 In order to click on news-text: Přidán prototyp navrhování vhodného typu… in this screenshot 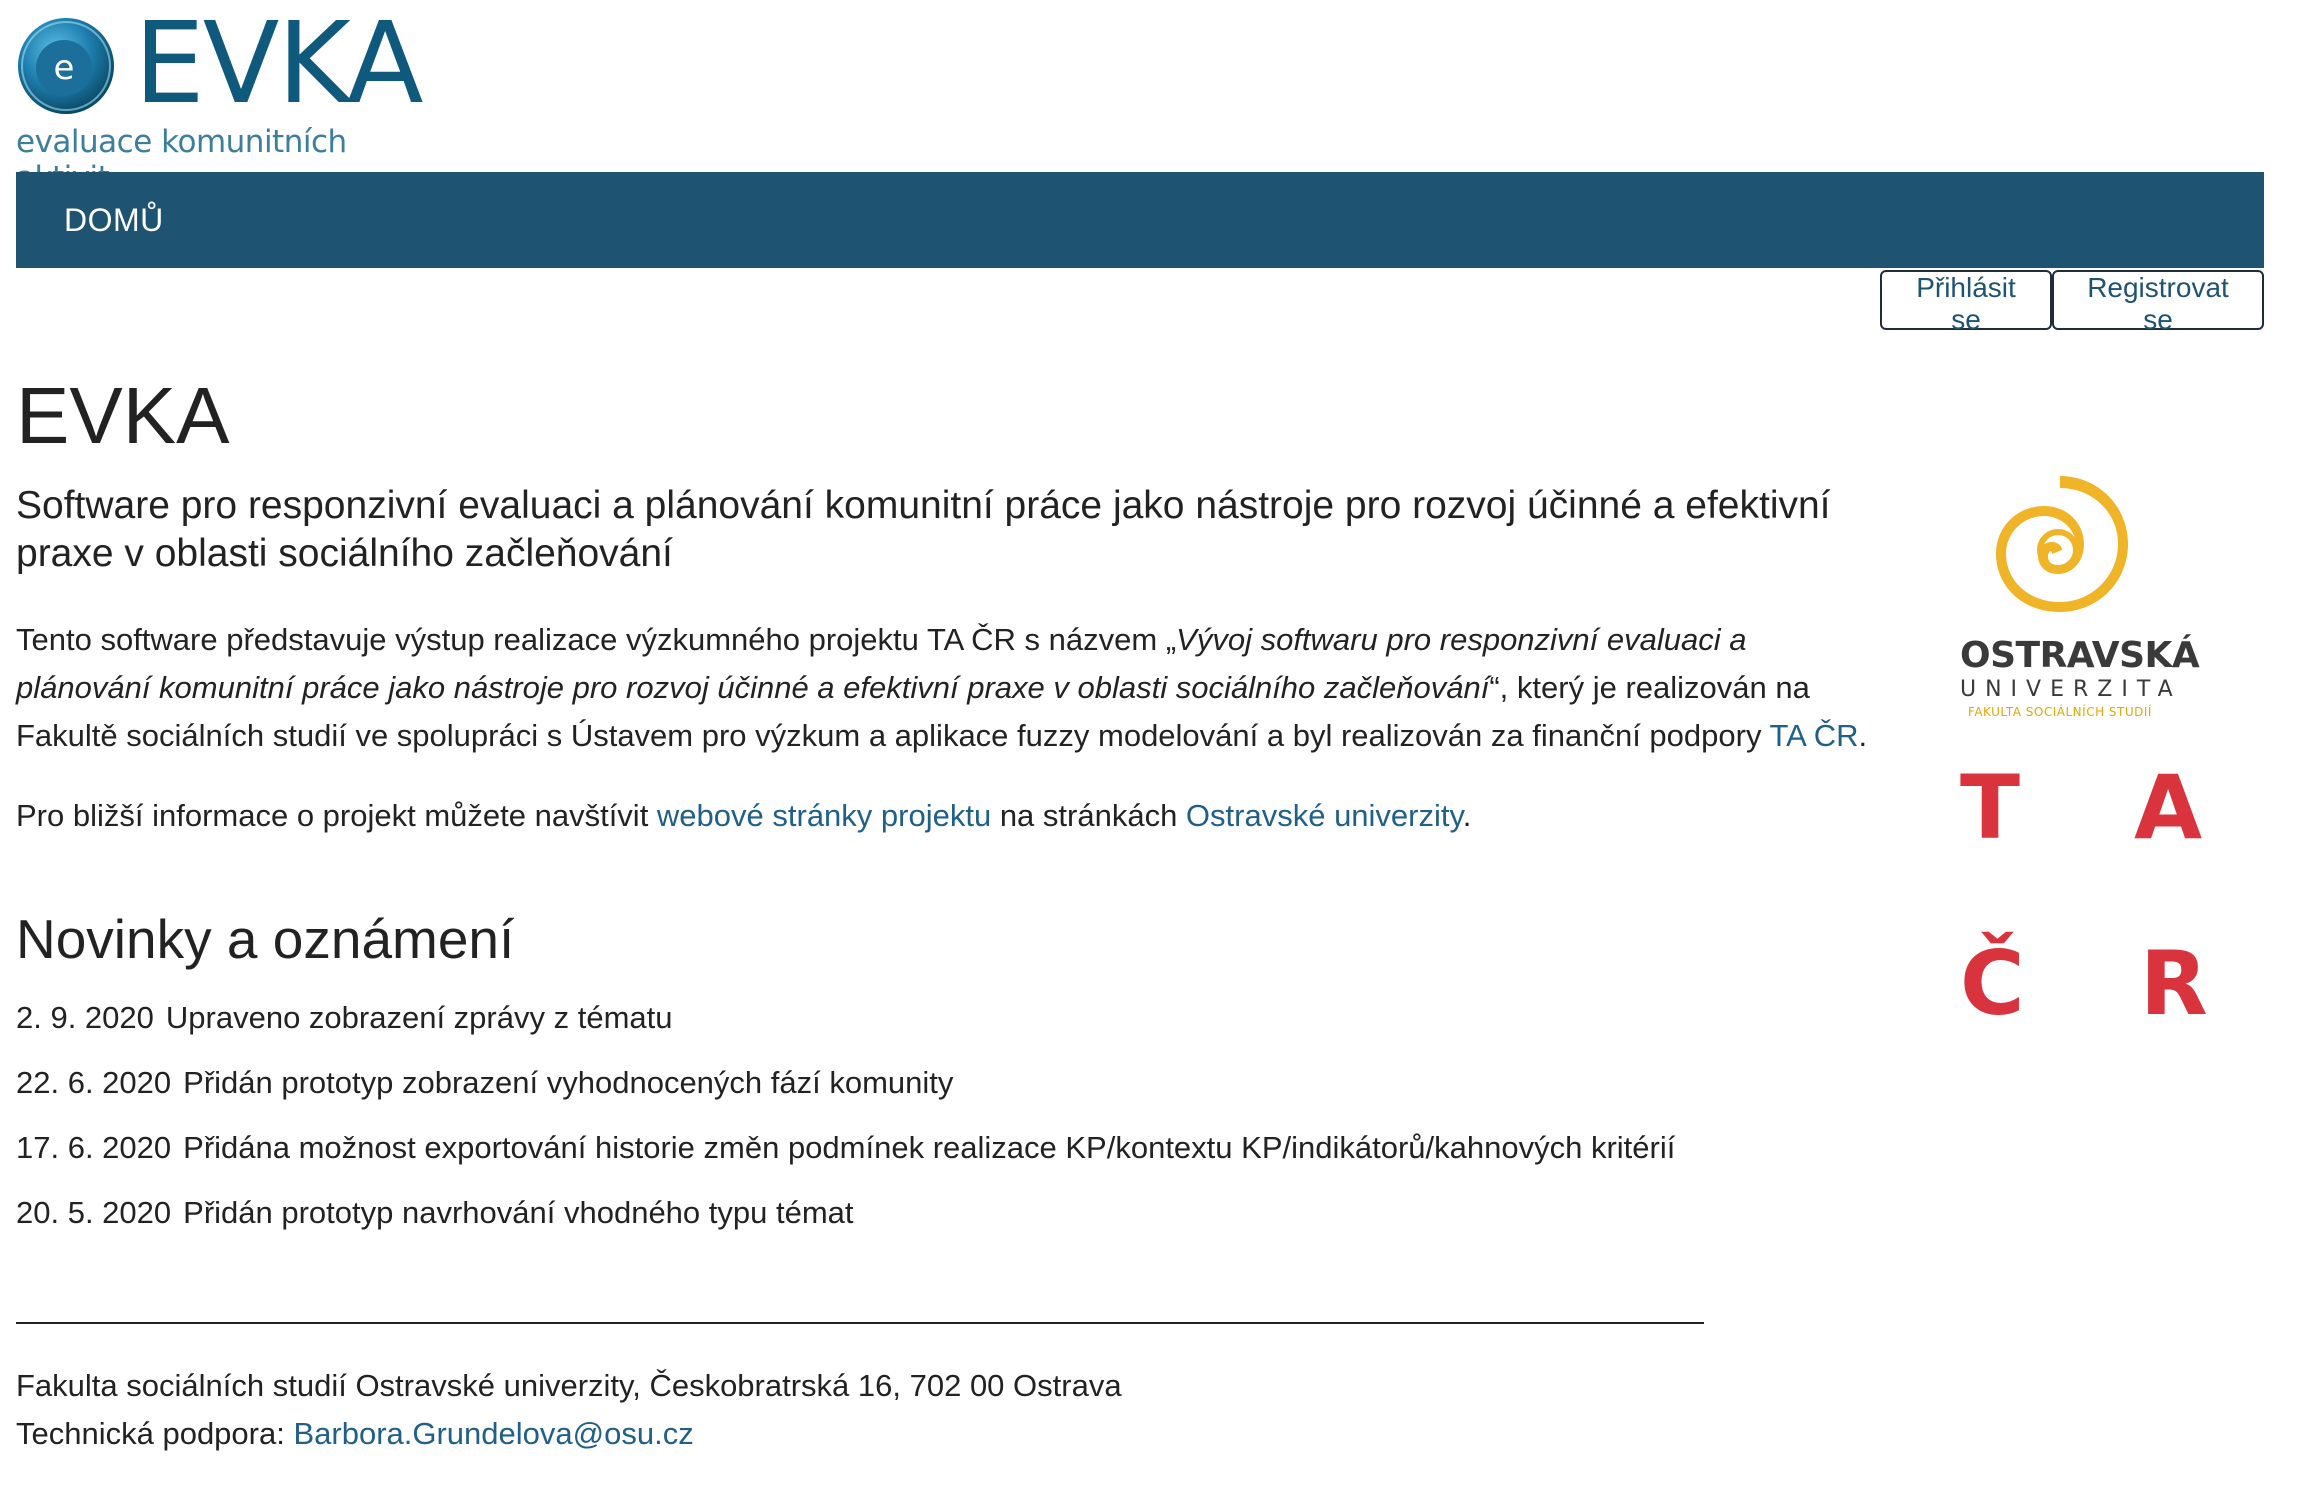, I will do `click(518, 1212)`.